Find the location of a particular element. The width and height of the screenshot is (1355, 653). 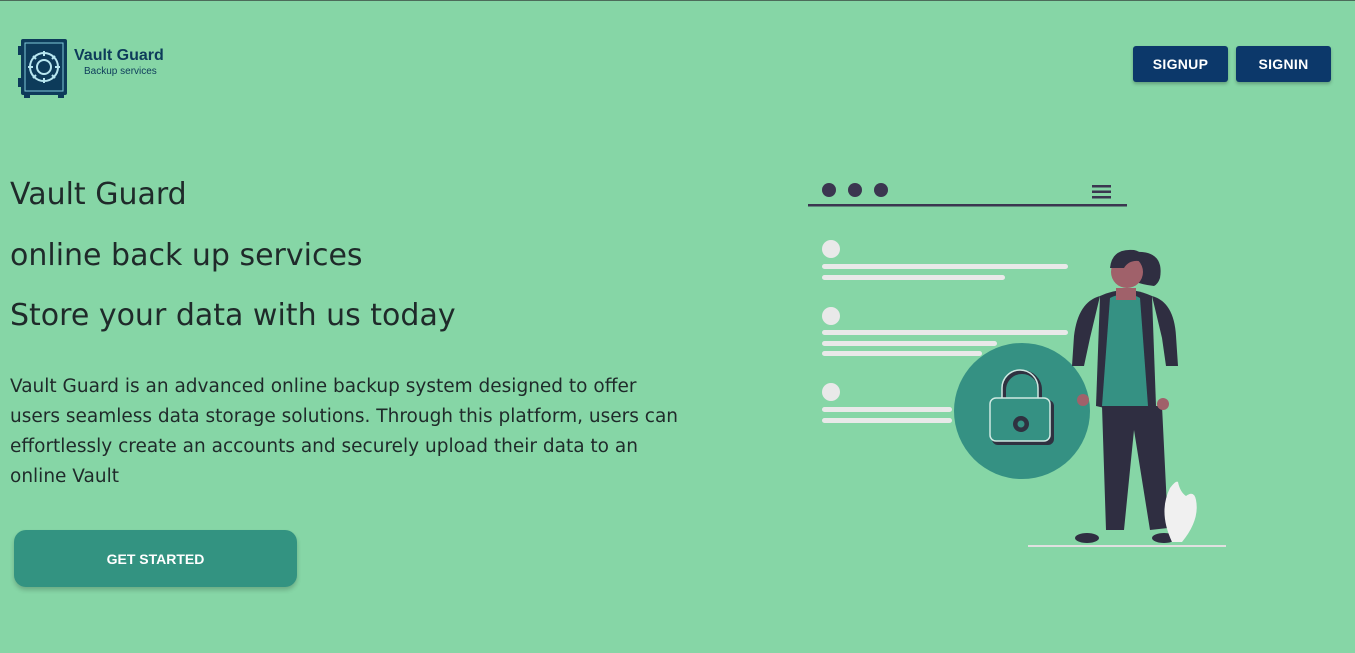

brand-title: Vault Guard is located at coordinates (119, 55).